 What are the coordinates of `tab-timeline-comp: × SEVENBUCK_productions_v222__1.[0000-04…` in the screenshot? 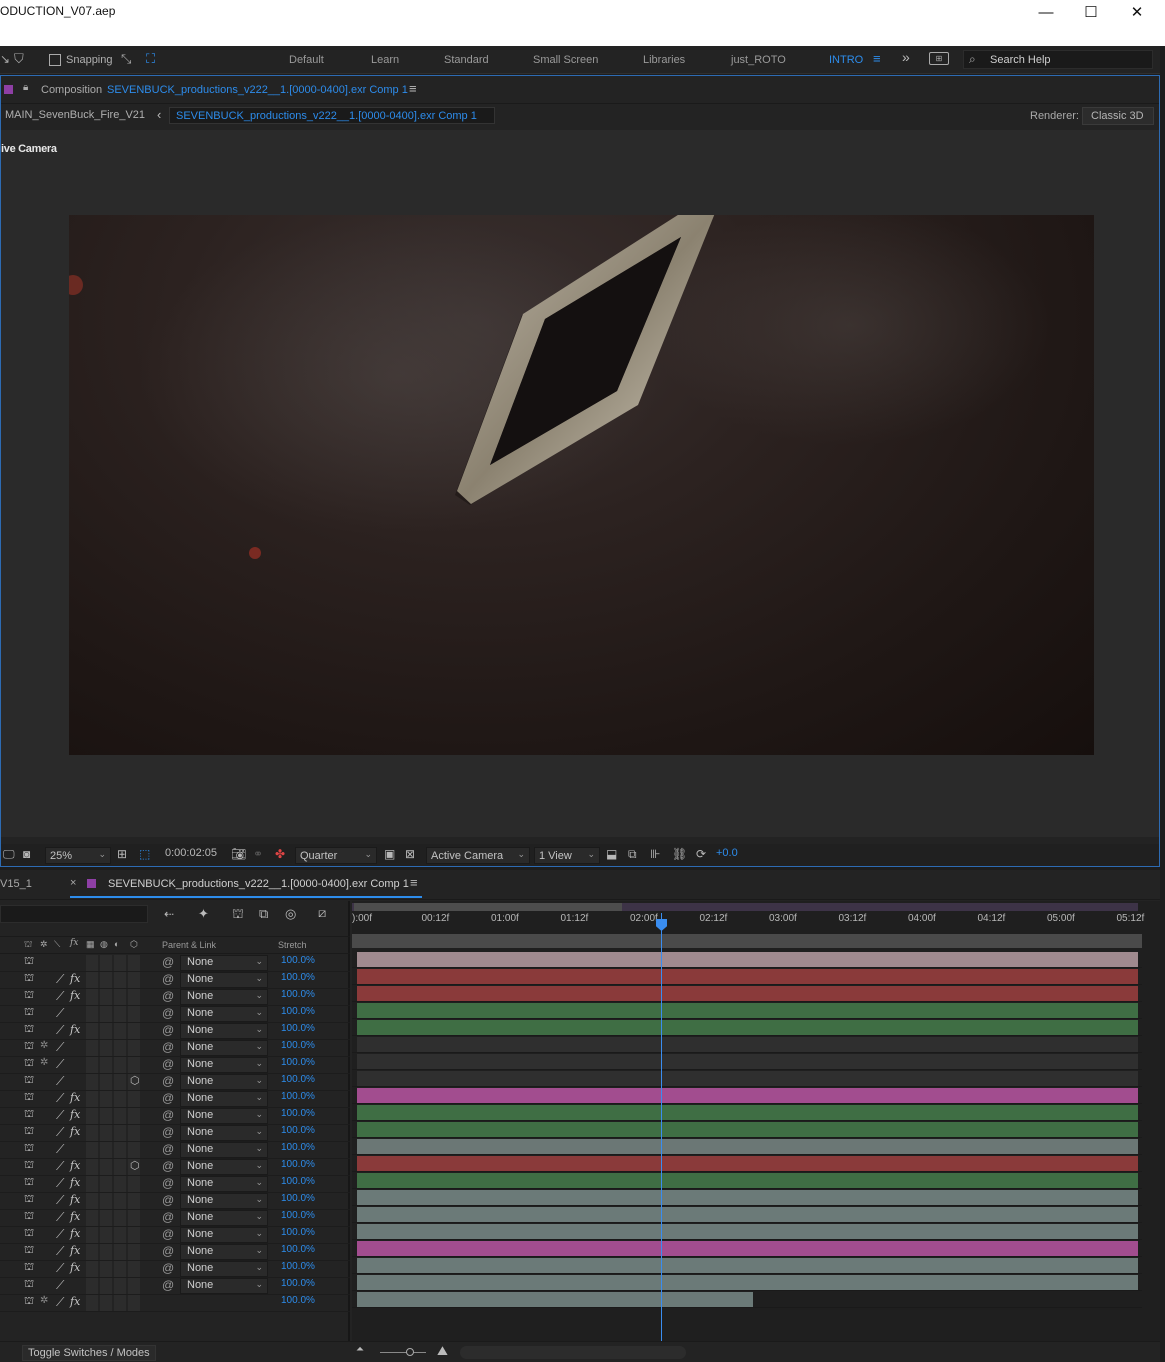 It's located at (246, 886).